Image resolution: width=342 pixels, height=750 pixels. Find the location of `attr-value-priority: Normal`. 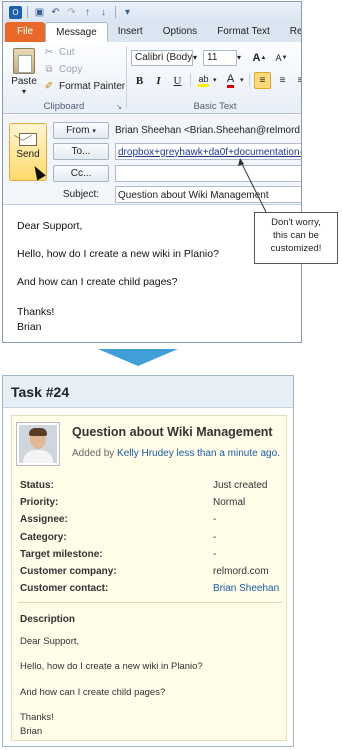

attr-value-priority: Normal is located at coordinates (229, 502).